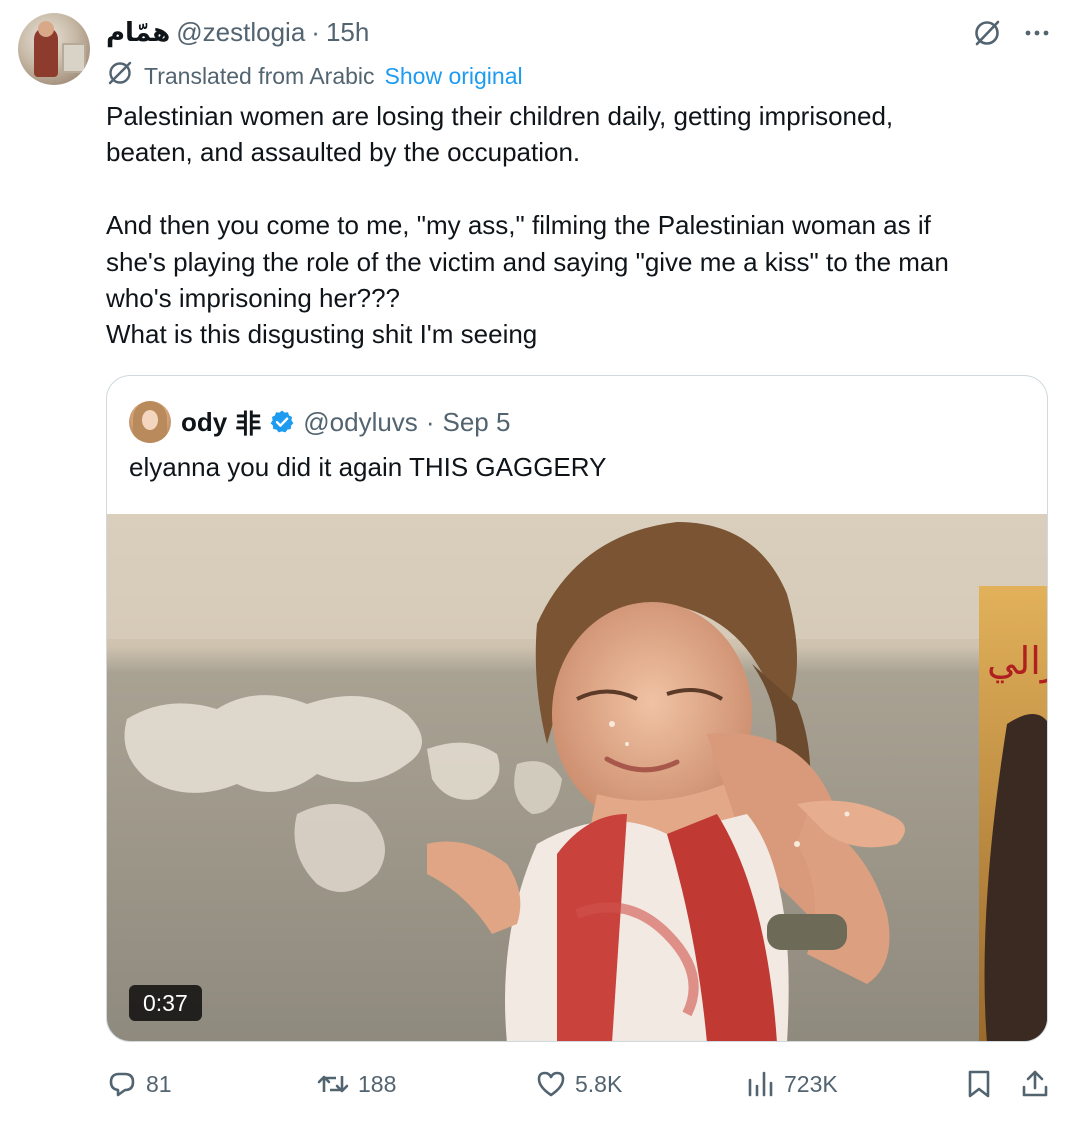 Image resolution: width=1072 pixels, height=1122 pixels. I want to click on quoted-handle: @odyluvs, so click(360, 422).